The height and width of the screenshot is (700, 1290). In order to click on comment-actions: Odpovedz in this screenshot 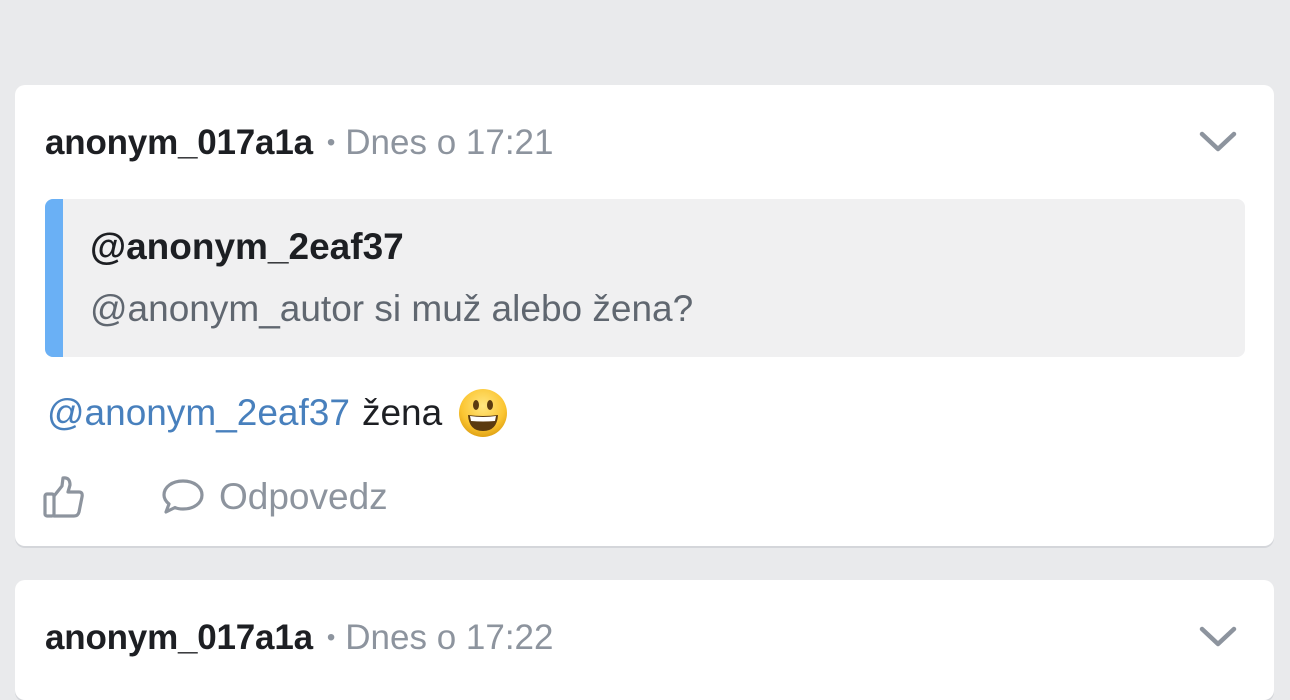, I will do `click(215, 497)`.